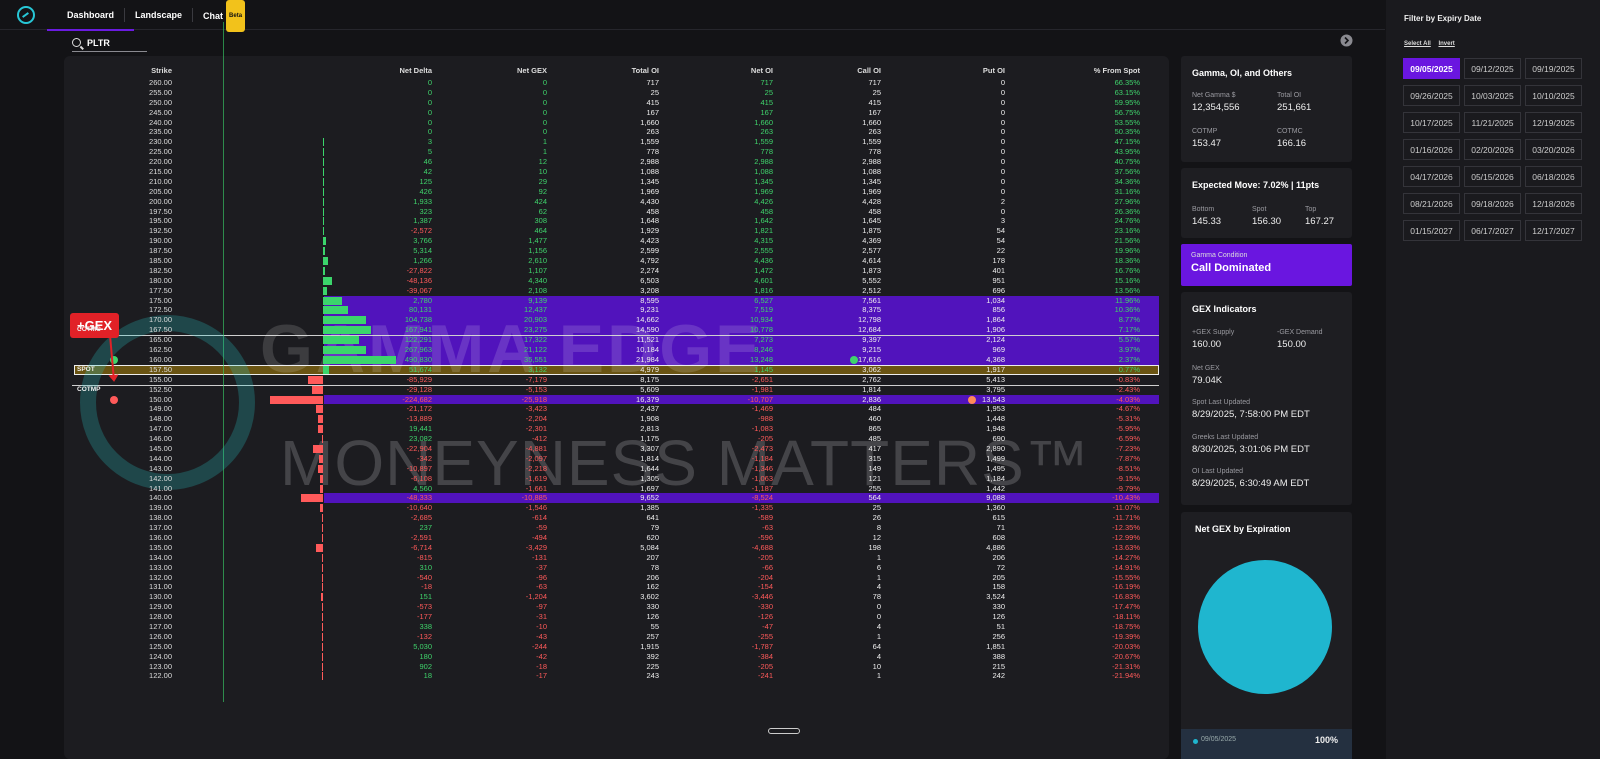 This screenshot has width=1600, height=759. I want to click on column-header: Net OI, so click(716, 71).